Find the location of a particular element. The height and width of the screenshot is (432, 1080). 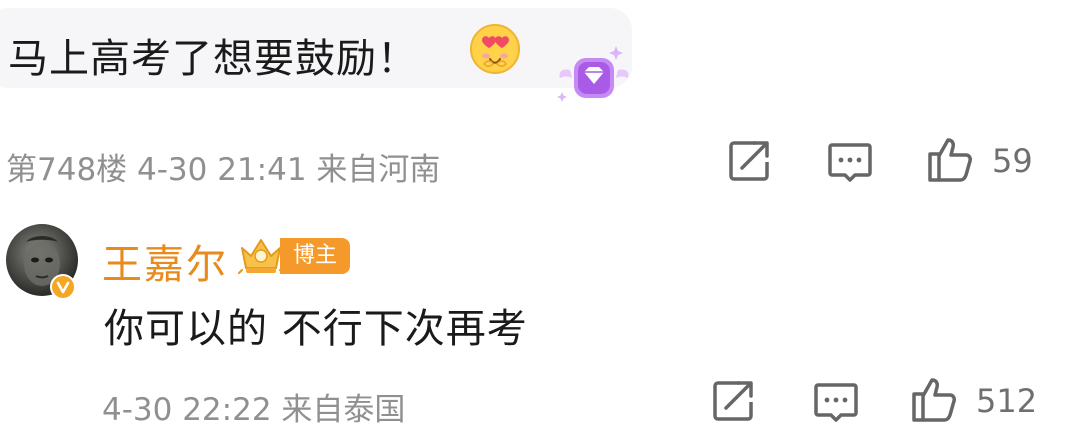

crown-badge-icon is located at coordinates (261, 256).